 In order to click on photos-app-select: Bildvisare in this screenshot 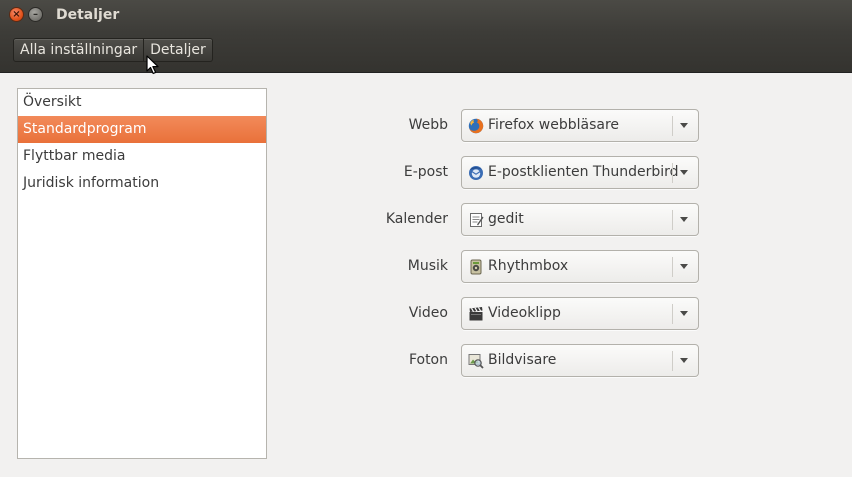, I will do `click(580, 360)`.